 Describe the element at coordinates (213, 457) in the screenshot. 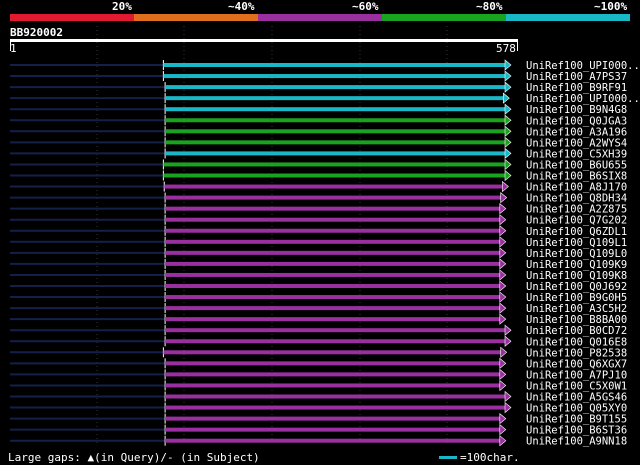

I see `gaps-subject-label: - (in Subject)` at that location.